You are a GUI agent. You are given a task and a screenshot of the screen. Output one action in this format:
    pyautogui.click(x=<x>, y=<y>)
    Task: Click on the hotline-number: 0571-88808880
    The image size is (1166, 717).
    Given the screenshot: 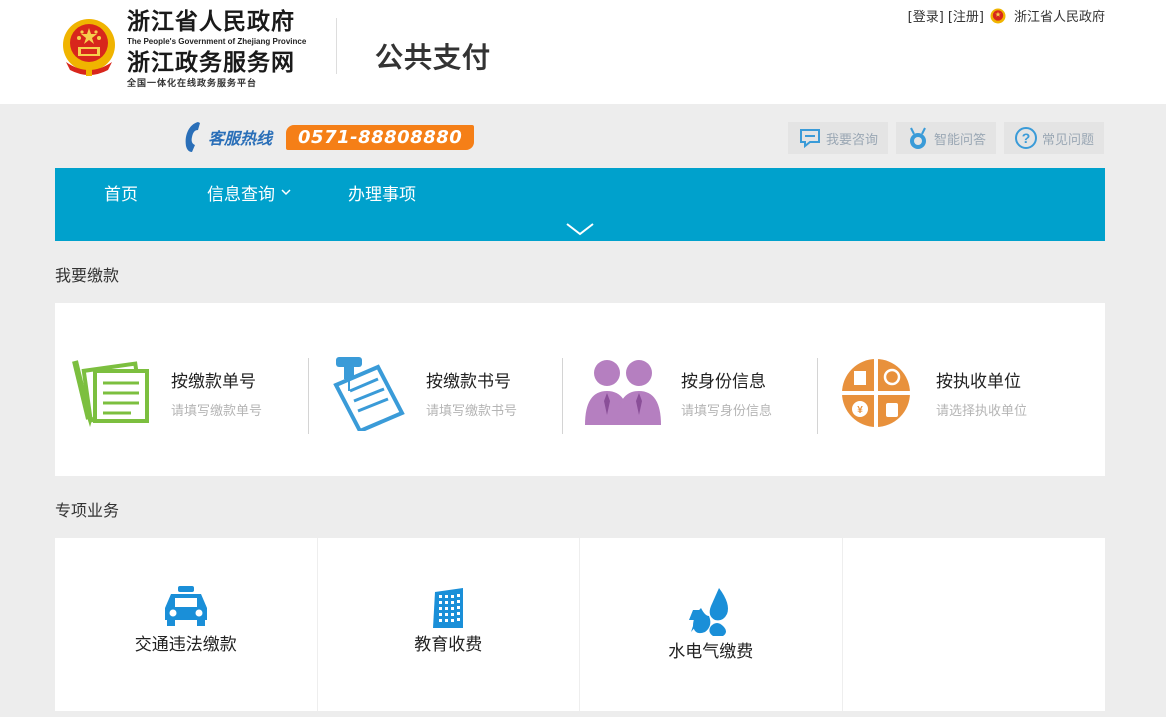 What is the action you would take?
    pyautogui.click(x=380, y=137)
    